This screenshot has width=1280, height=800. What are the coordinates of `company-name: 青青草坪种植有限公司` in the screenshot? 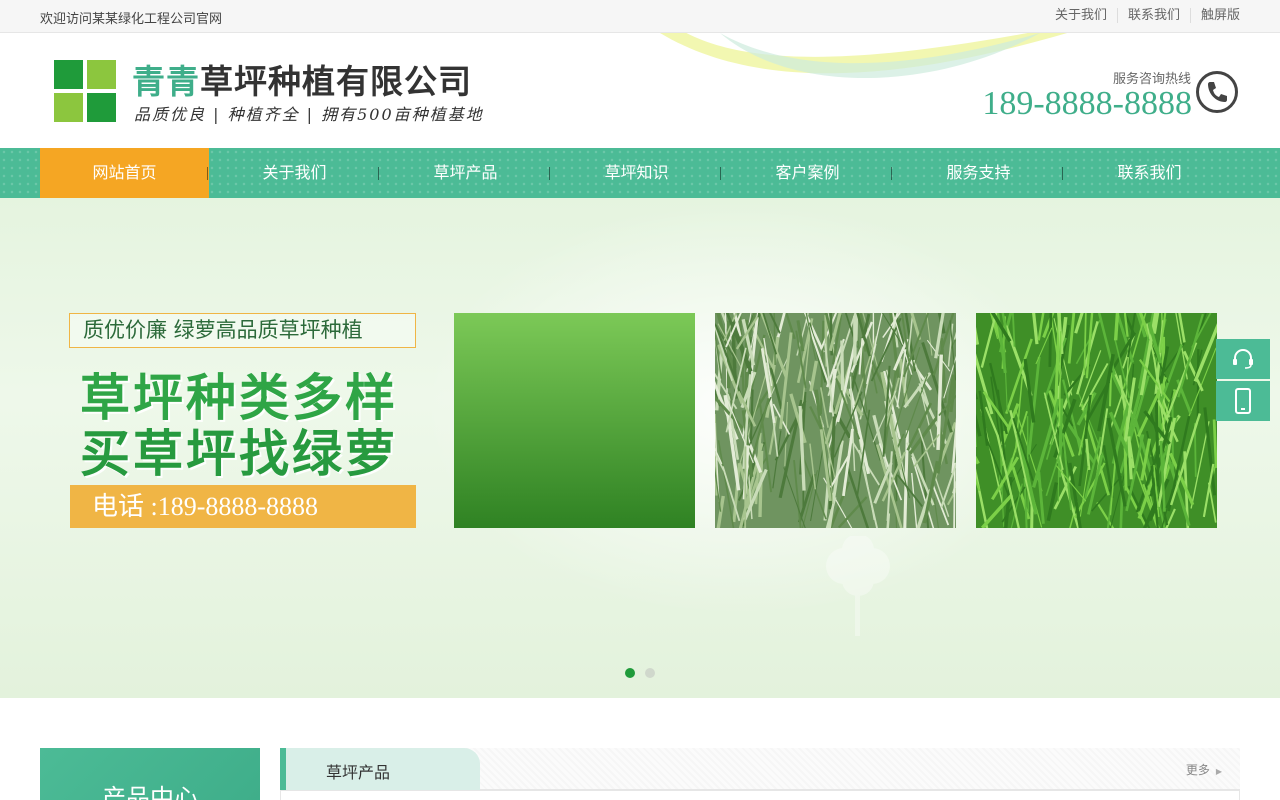 It's located at (302, 81).